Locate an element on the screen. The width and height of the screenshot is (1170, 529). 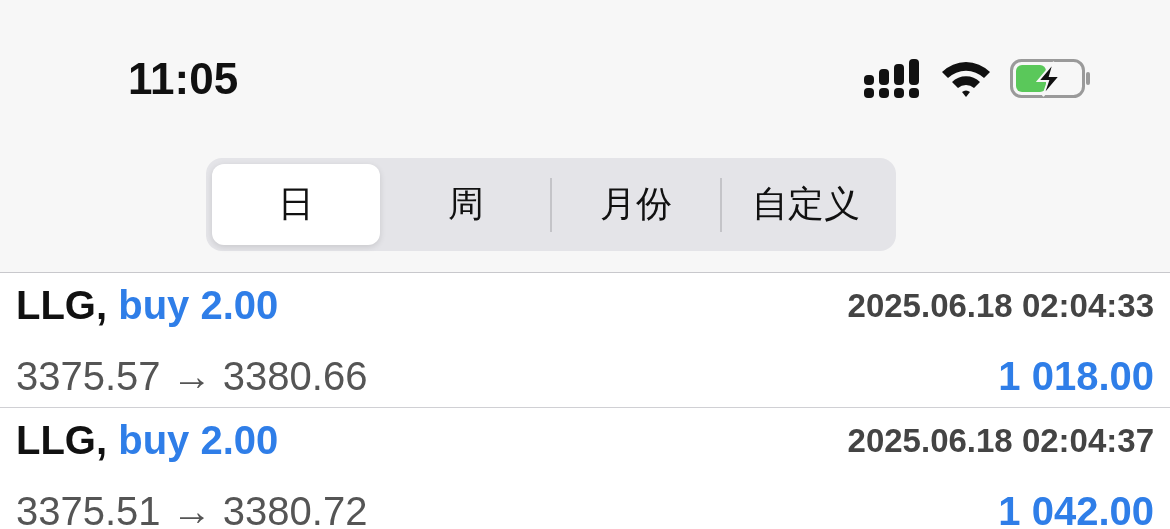
period-tab: 自定义 is located at coordinates (806, 204).